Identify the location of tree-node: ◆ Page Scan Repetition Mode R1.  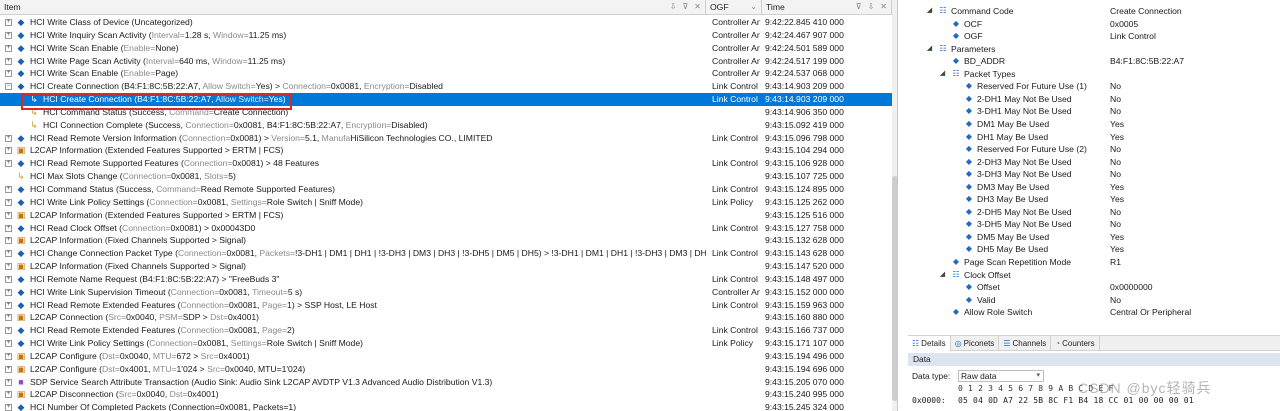
(1094, 262).